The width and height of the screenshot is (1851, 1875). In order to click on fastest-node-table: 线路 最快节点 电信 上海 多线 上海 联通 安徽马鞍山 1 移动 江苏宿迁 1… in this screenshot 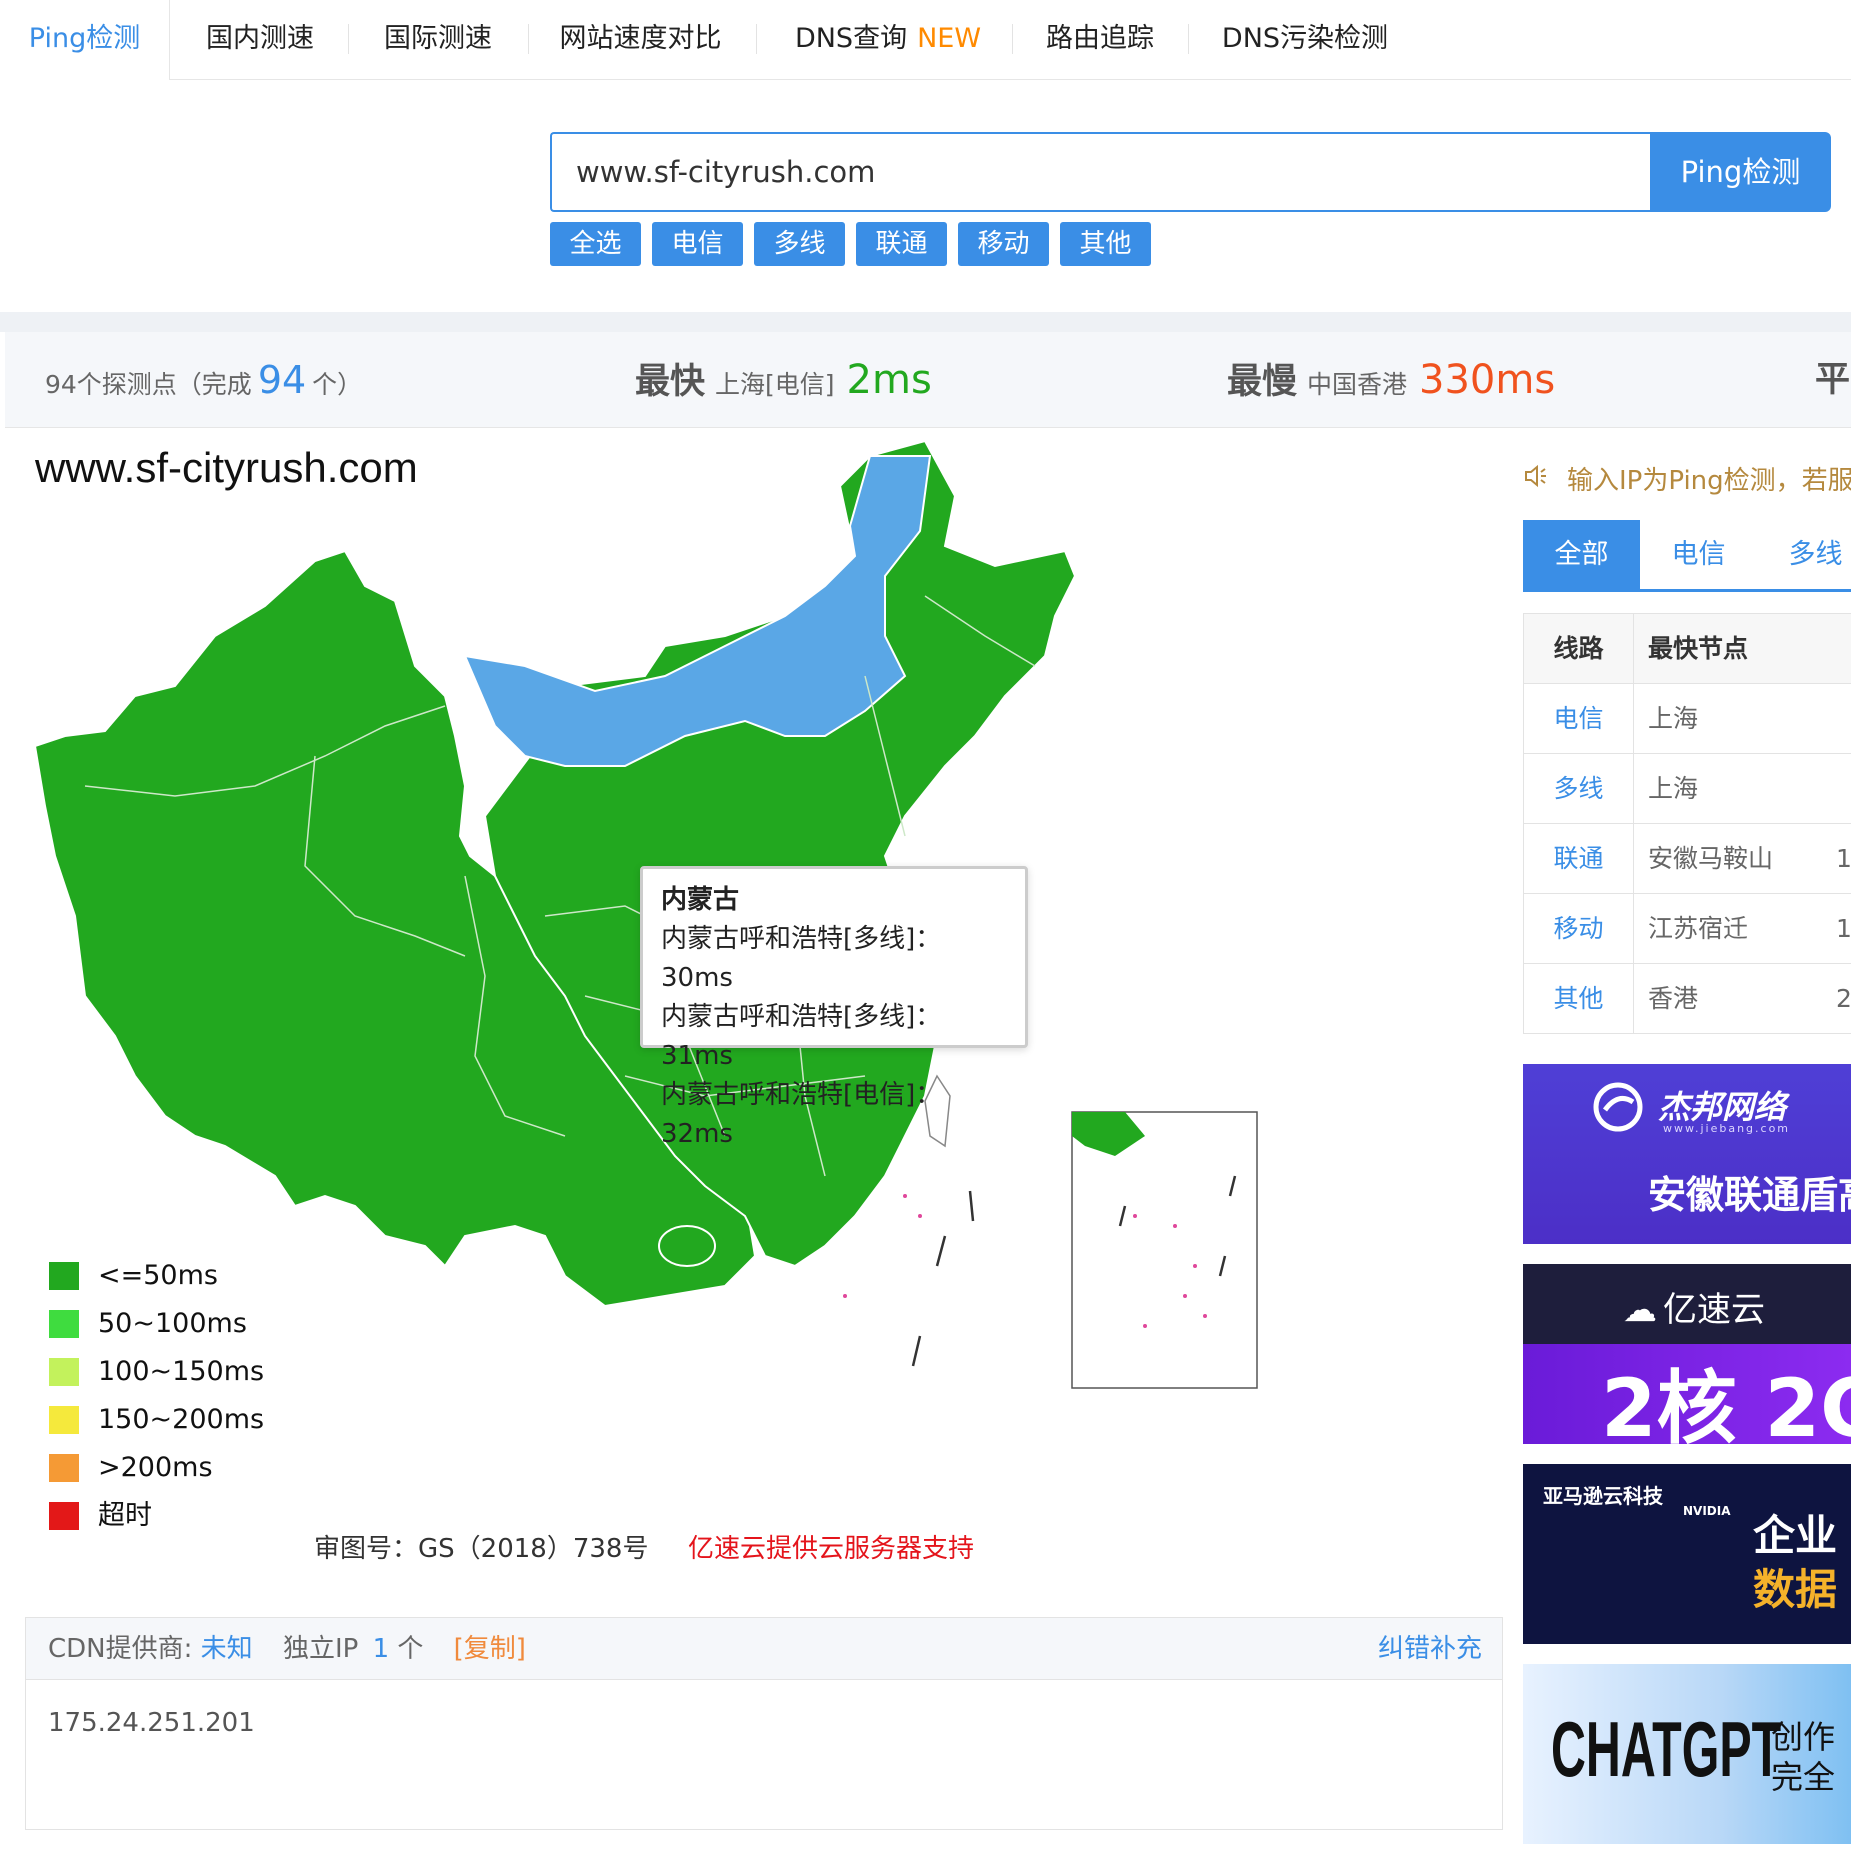, I will do `click(1687, 823)`.